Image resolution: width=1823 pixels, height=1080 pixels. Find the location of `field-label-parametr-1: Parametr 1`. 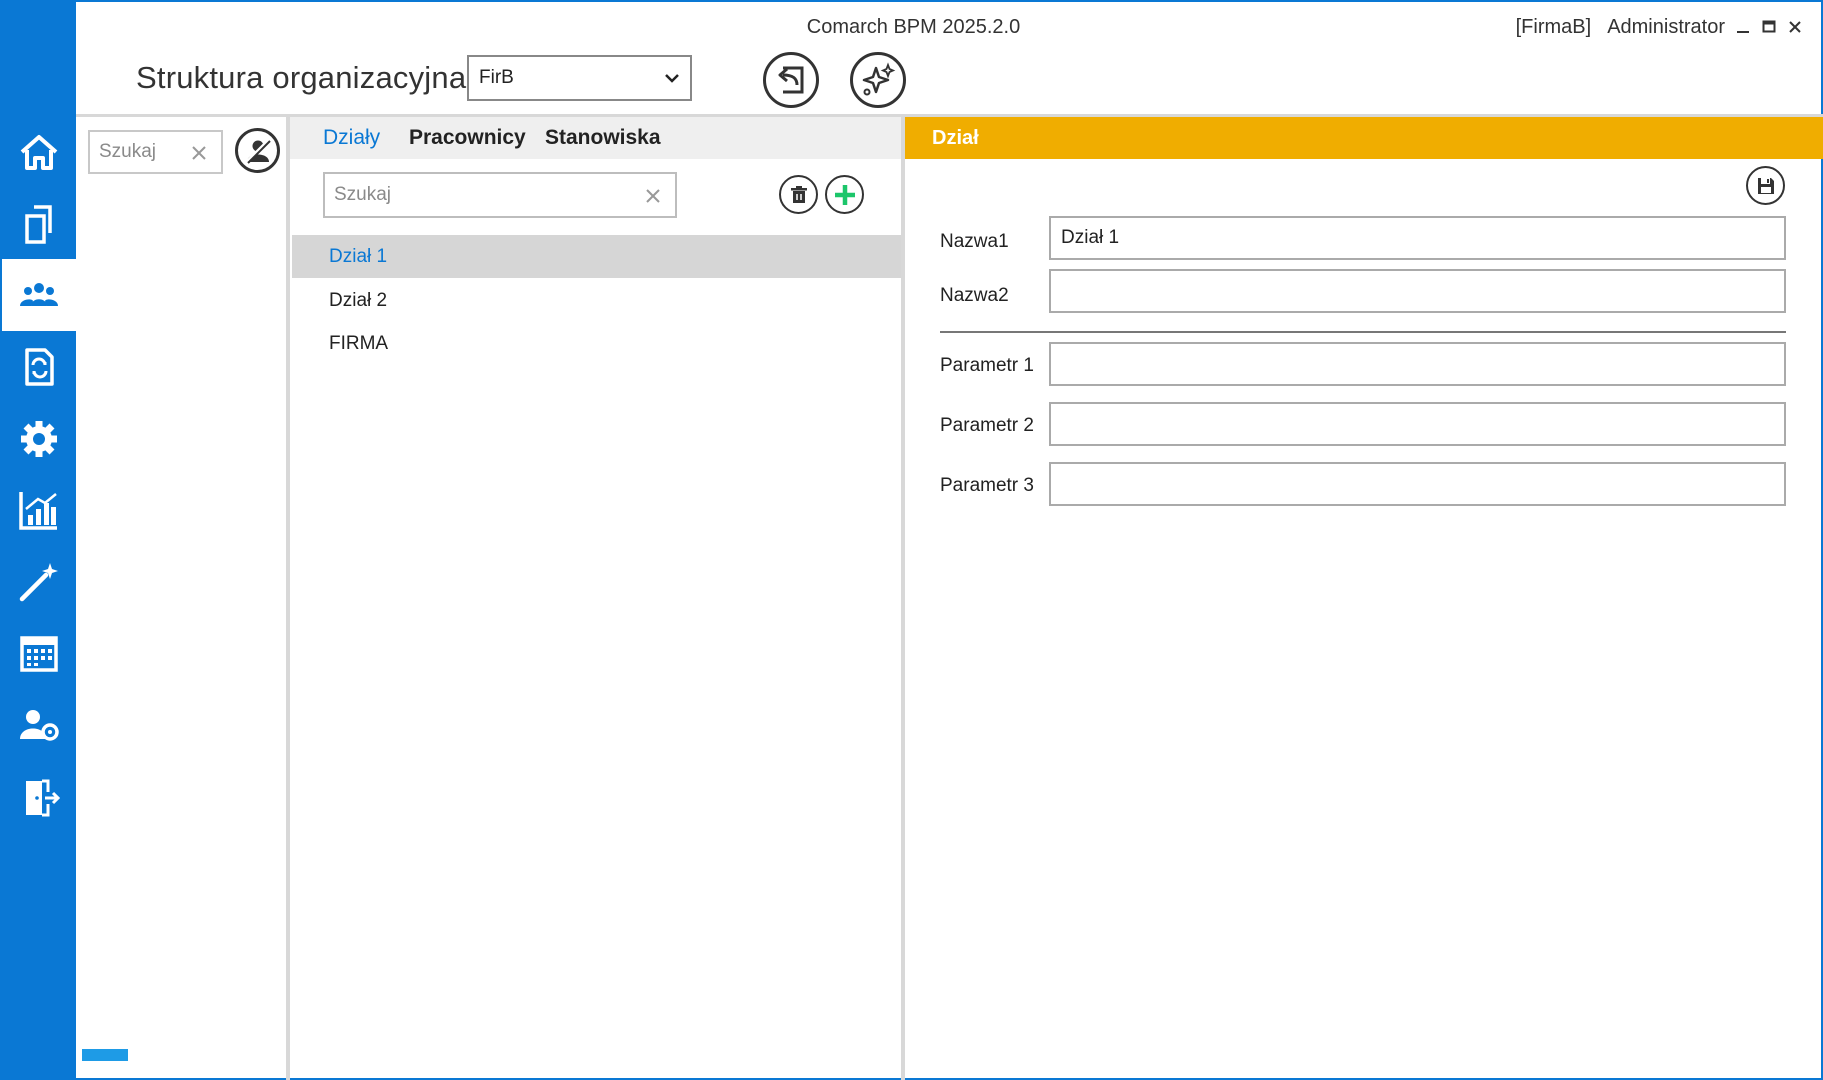

field-label-parametr-1: Parametr 1 is located at coordinates (987, 365).